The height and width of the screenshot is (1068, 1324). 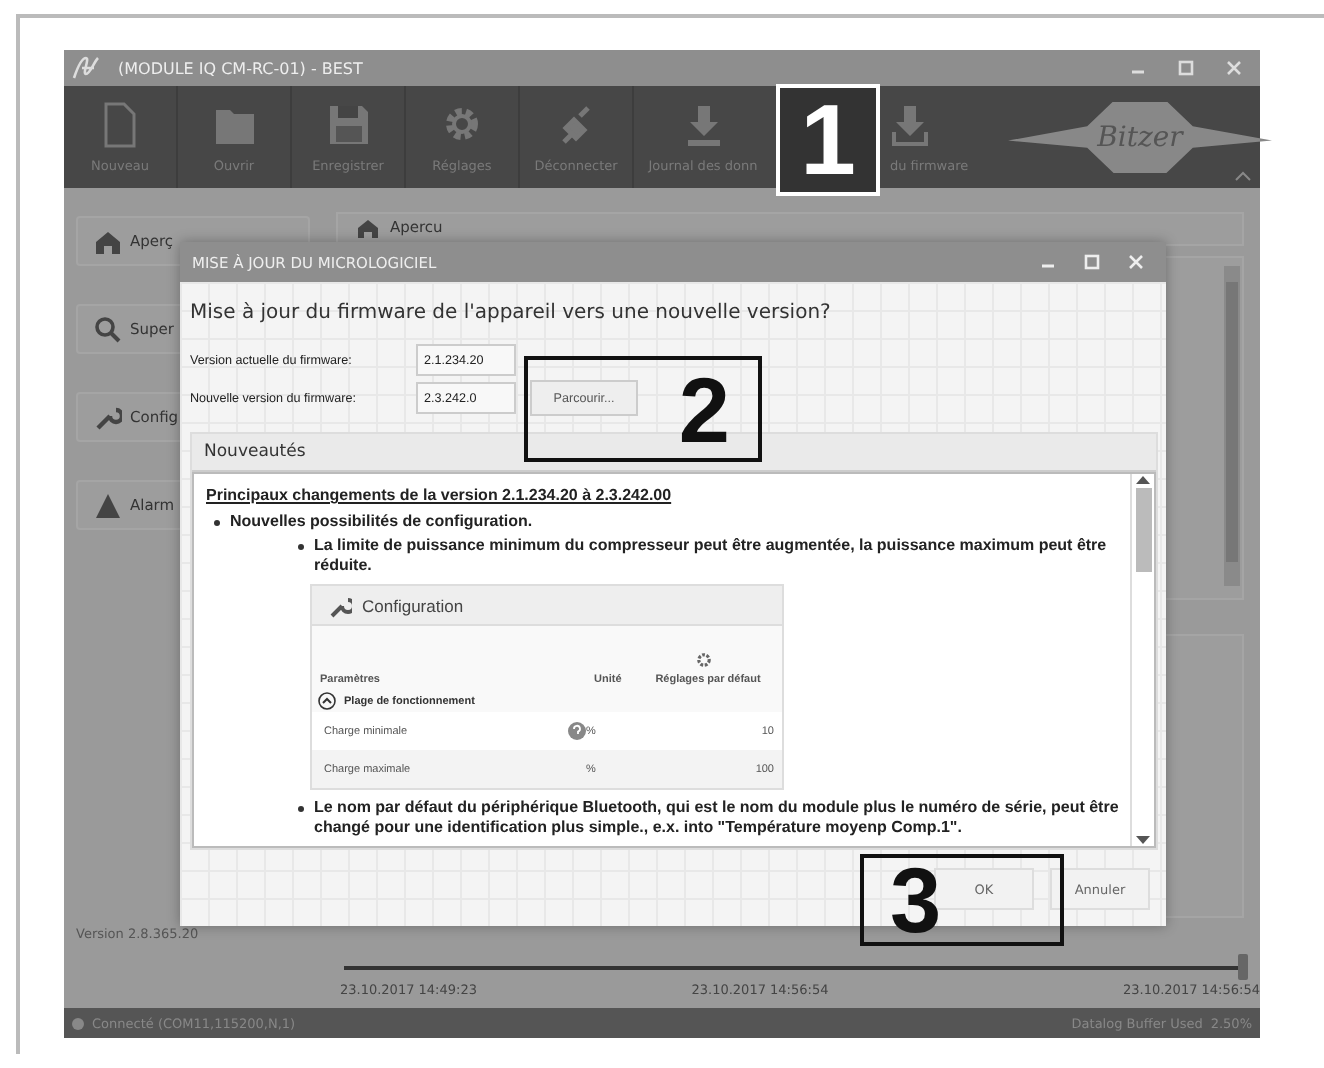 I want to click on window-title: (MODULE IQ CM-RC-01) - BEST, so click(x=241, y=68).